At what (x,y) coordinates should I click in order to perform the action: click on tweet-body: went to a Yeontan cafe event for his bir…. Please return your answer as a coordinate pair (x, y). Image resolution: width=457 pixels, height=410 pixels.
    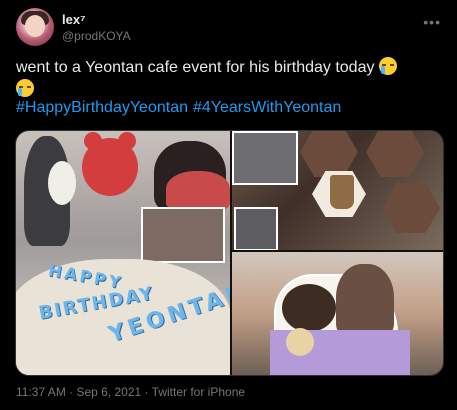
    Looking at the image, I should click on (195, 67).